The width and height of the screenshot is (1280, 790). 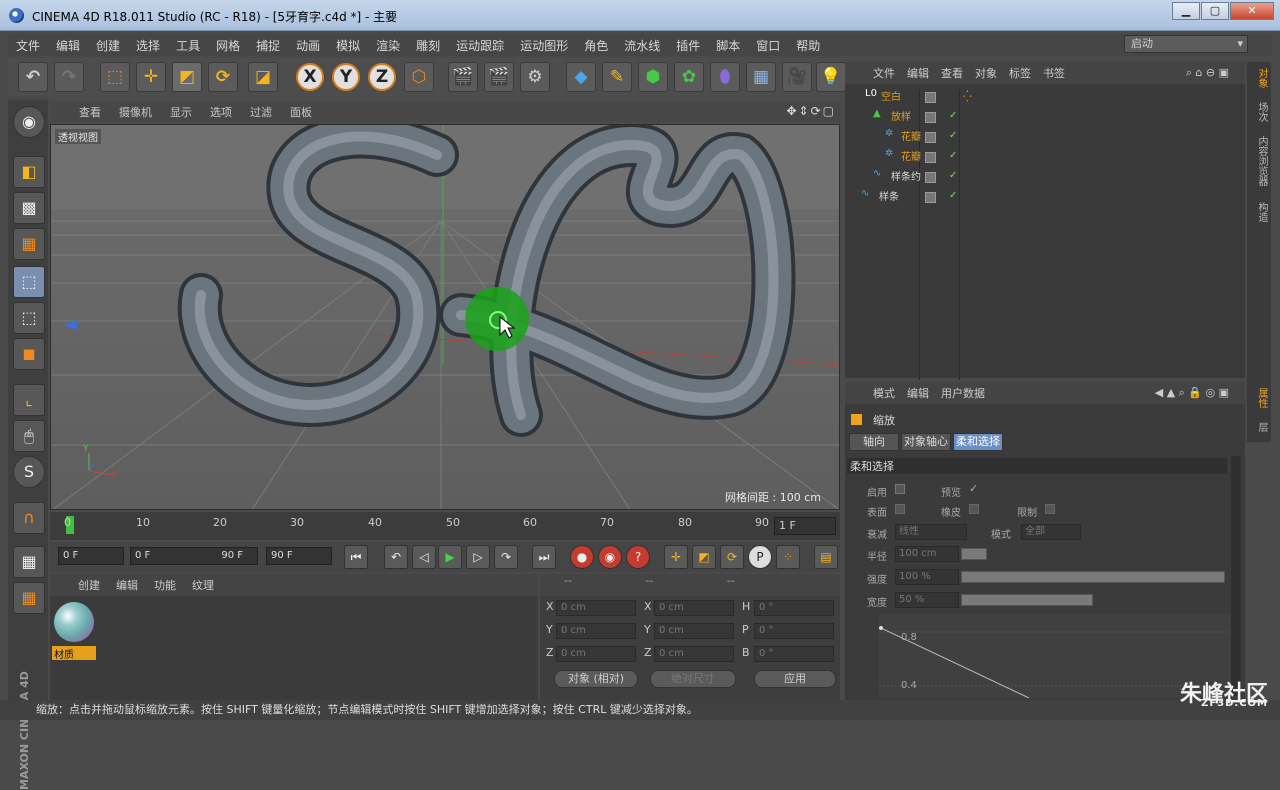 What do you see at coordinates (725, 77) in the screenshot?
I see `deformer-icon: ⬮` at bounding box center [725, 77].